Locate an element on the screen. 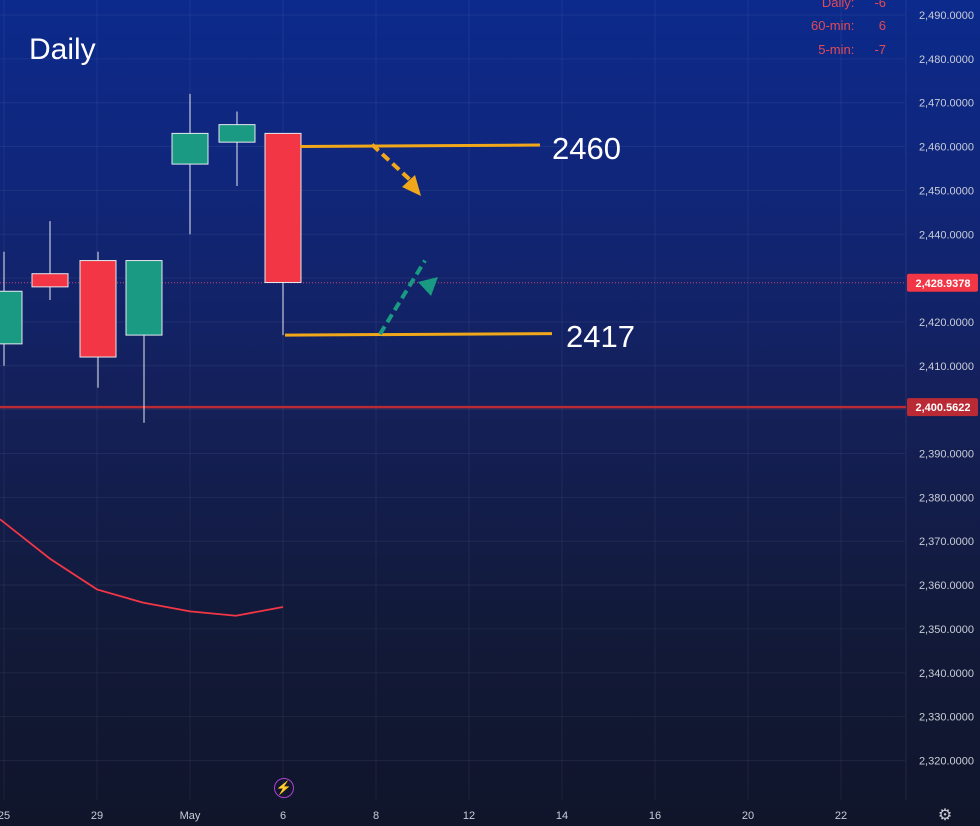  x-tick-label: 8 is located at coordinates (376, 816).